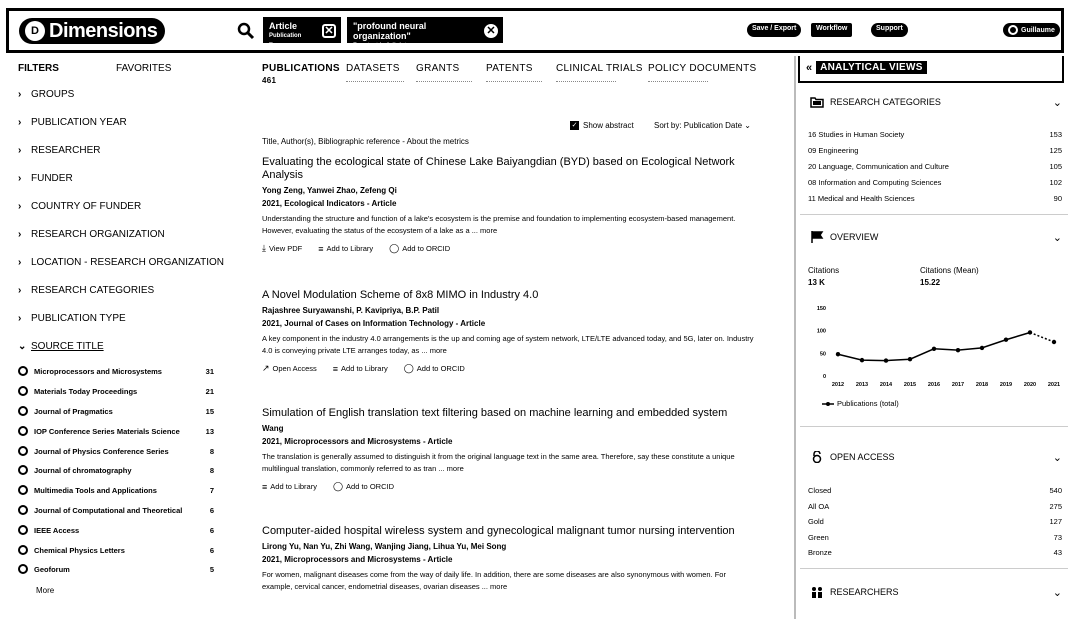 This screenshot has height=619, width=1080. I want to click on open-access-row: Closed 540, so click(935, 490).